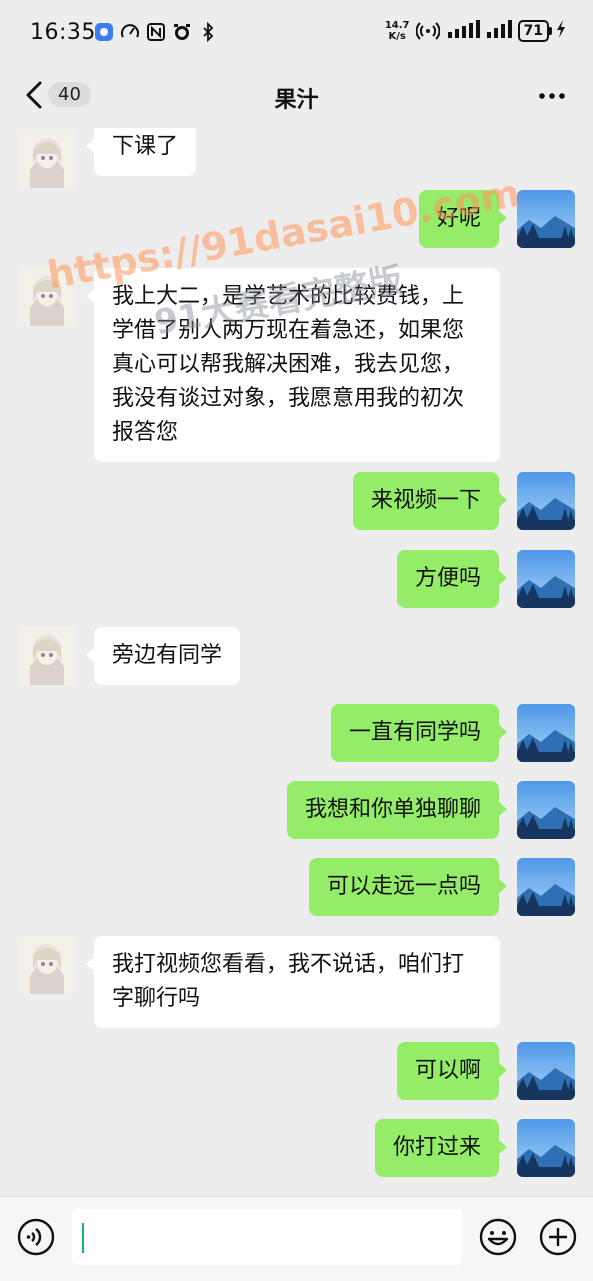 The height and width of the screenshot is (1281, 593). Describe the element at coordinates (293, 982) in the screenshot. I see `message-bubble-received: 我打视频您看看，我不说话，咱们打字聊行吗` at that location.